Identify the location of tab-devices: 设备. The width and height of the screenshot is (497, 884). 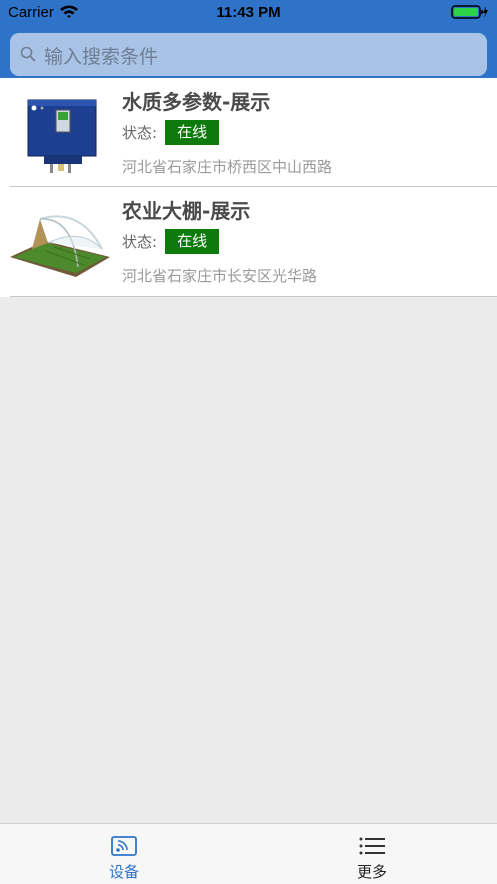
(124, 854).